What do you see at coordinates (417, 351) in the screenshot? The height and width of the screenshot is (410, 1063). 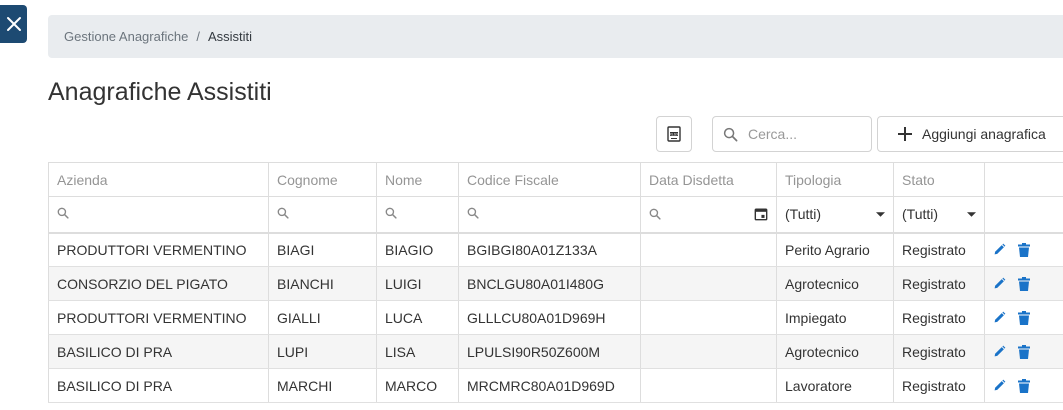 I see `cell-nome: LISA` at bounding box center [417, 351].